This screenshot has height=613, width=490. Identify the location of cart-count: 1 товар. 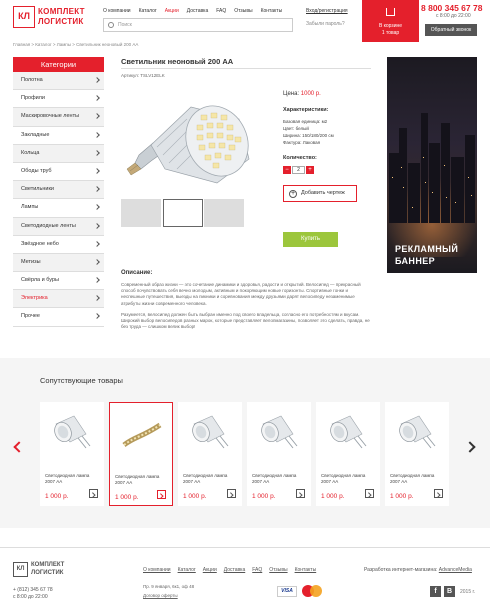
(390, 33).